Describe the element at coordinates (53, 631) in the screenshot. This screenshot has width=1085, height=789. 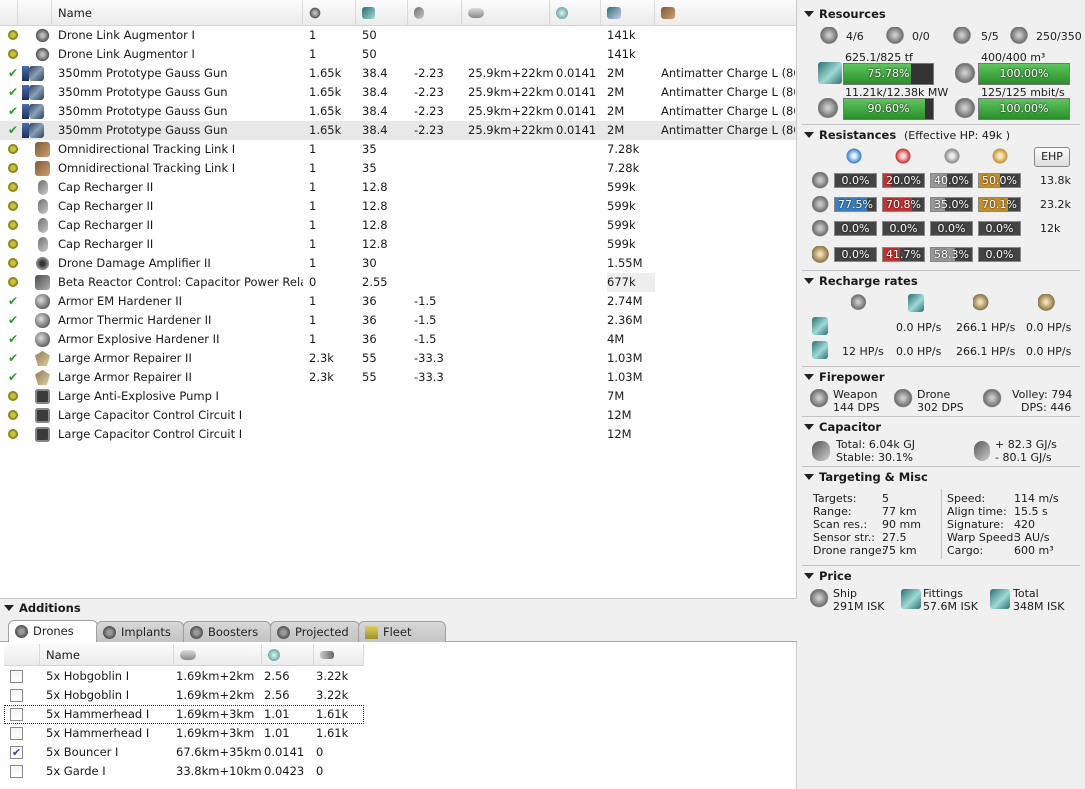
I see `tab-drones: Drones` at that location.